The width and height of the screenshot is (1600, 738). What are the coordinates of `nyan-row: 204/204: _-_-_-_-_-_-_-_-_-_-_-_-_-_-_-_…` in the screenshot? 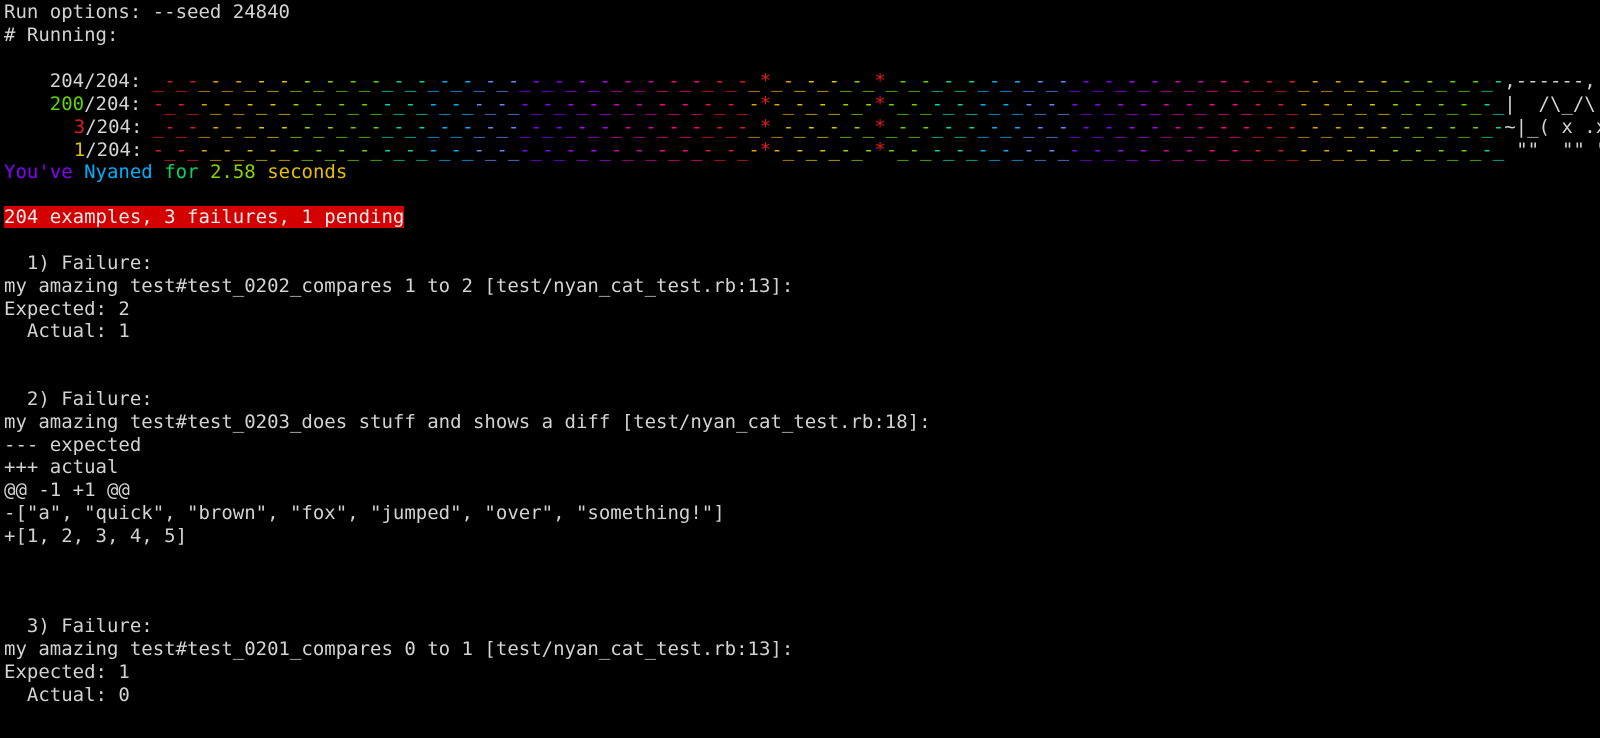 It's located at (800, 69).